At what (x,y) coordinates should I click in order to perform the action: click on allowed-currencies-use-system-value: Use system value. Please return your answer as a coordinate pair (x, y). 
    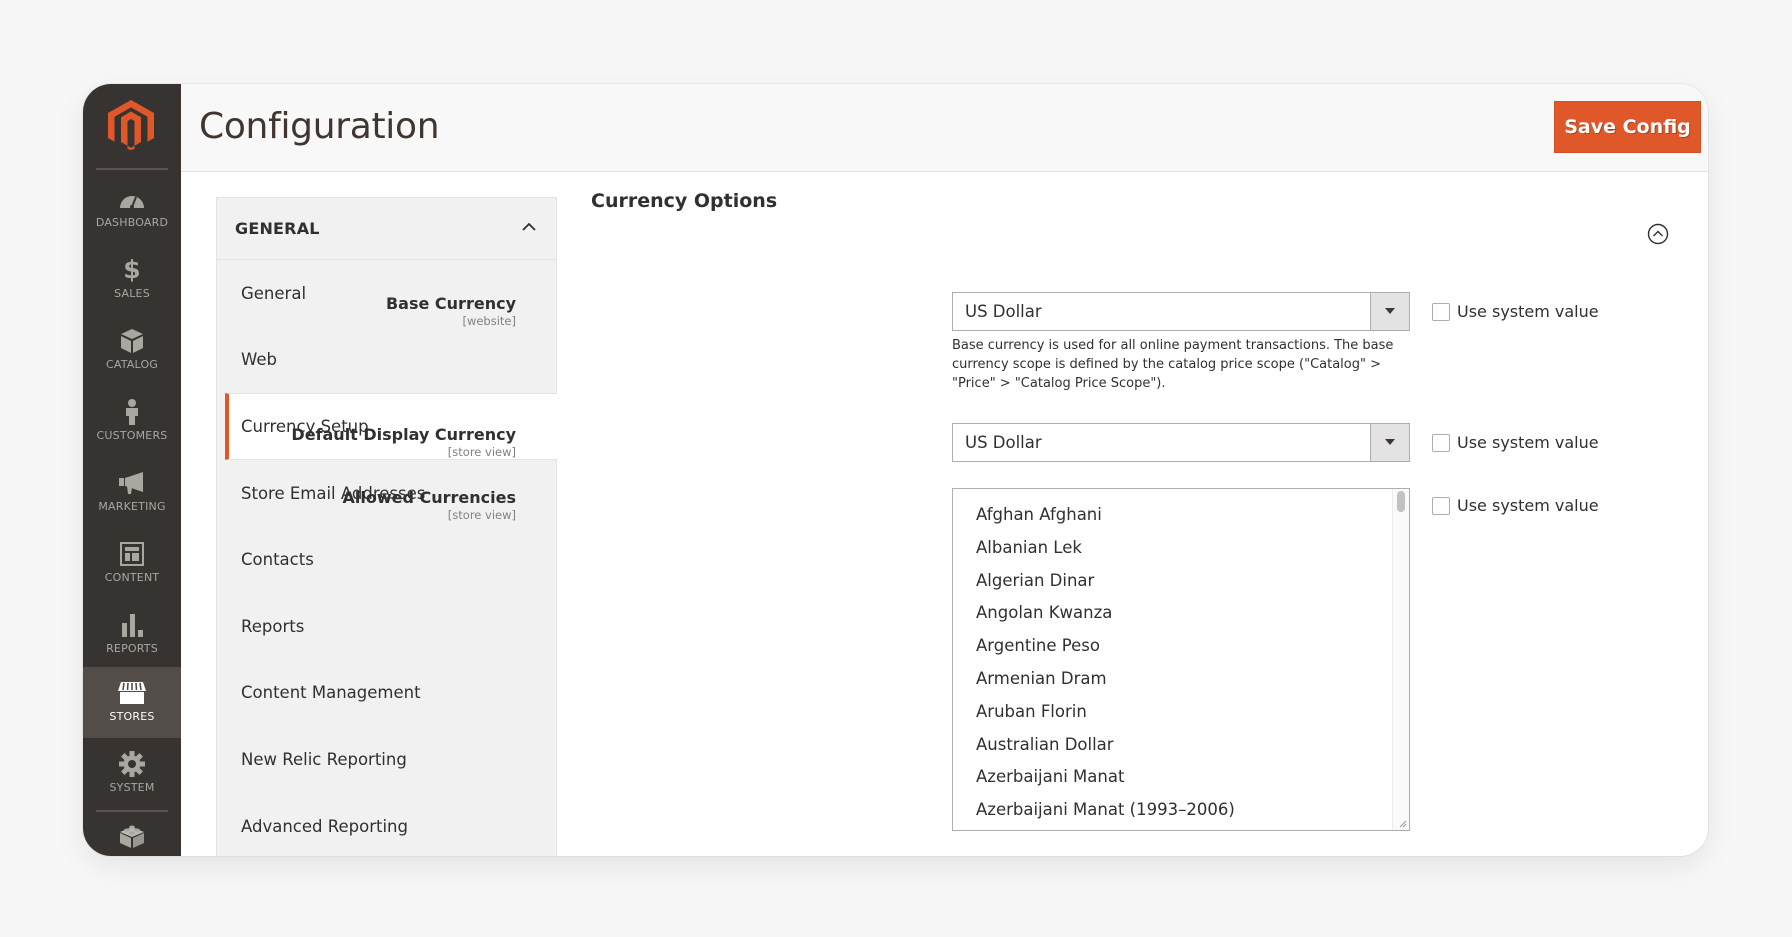
    Looking at the image, I should click on (1515, 505).